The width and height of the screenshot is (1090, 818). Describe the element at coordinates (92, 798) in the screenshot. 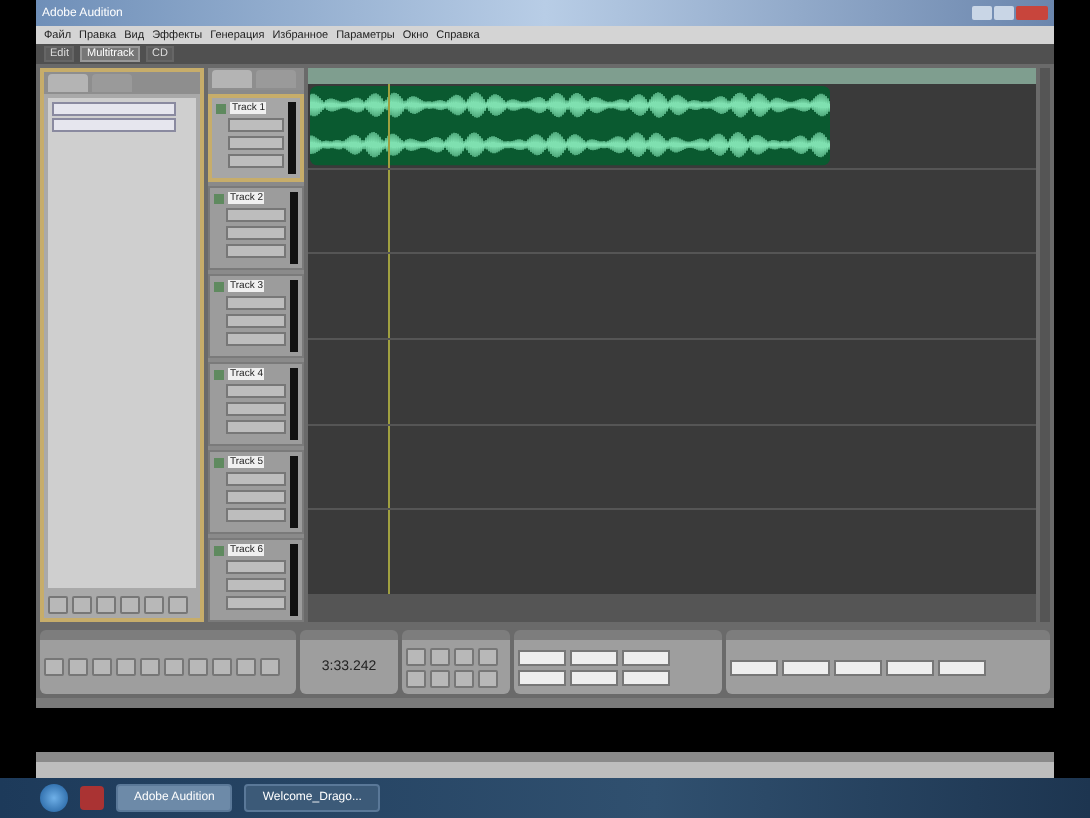

I see `app-icon` at that location.